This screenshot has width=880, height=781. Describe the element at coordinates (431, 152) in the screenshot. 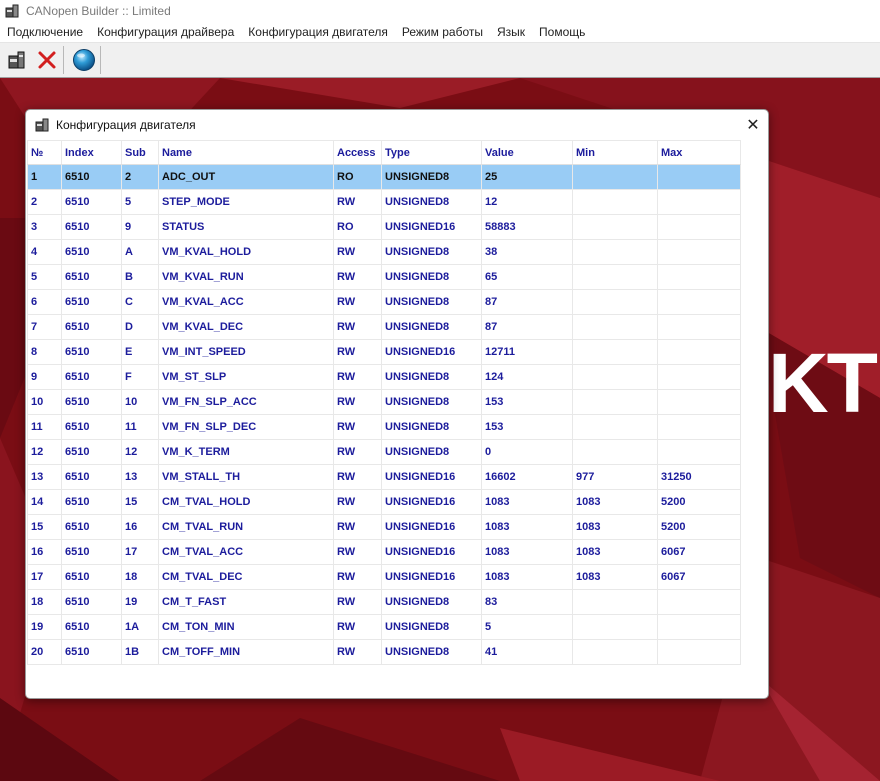

I see `column-header-type: Type` at that location.